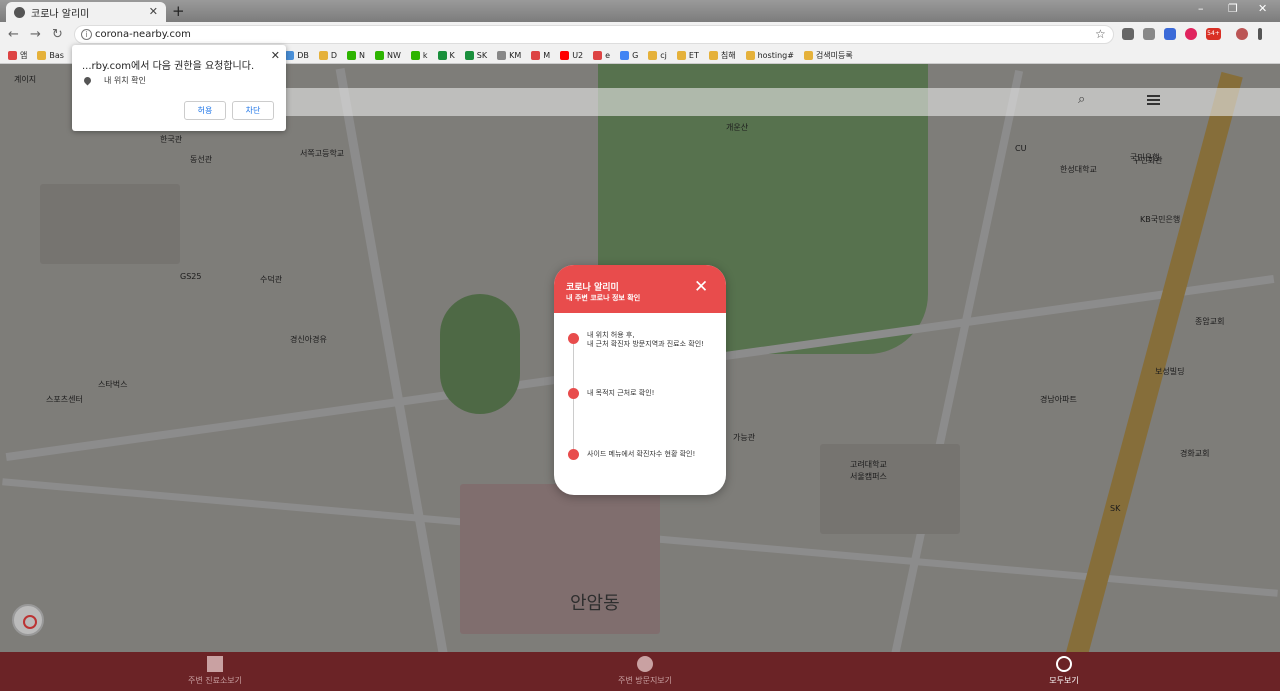 This screenshot has height=691, width=1280. Describe the element at coordinates (611, 335) in the screenshot. I see `step-1-line-1: 내 위치 허용 후,` at that location.